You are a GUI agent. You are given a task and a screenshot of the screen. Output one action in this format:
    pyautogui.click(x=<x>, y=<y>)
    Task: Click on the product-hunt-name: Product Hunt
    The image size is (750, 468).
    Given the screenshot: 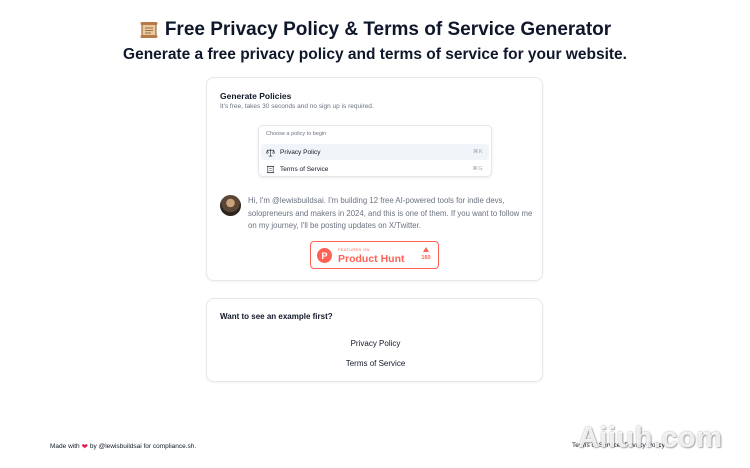 What is the action you would take?
    pyautogui.click(x=371, y=259)
    